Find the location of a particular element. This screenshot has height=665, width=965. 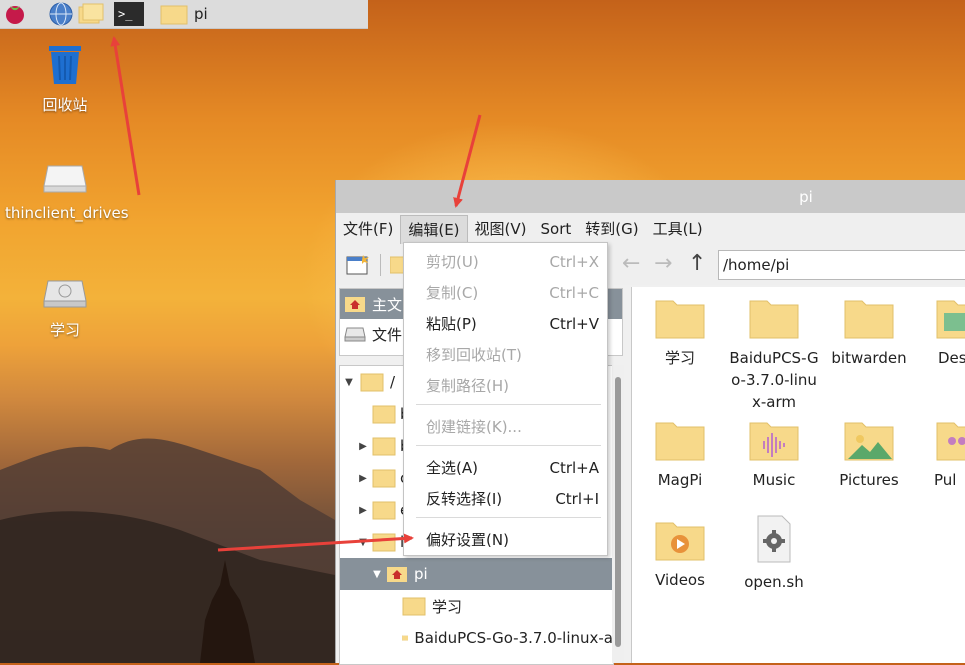

tree-row-pi-selected: ▼ pi is located at coordinates (476, 574).